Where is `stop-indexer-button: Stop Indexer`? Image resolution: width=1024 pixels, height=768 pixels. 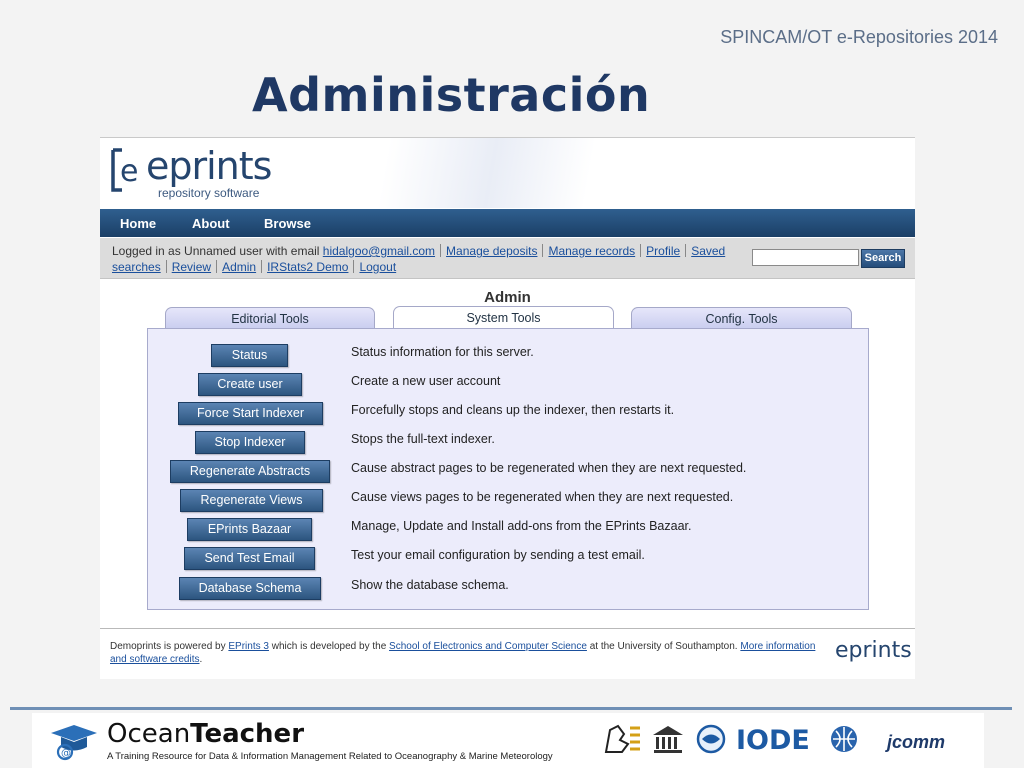
stop-indexer-button: Stop Indexer is located at coordinates (250, 442).